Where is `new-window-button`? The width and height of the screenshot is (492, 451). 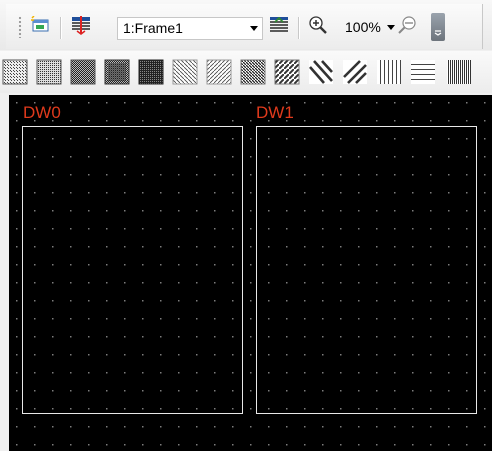 new-window-button is located at coordinates (41, 27).